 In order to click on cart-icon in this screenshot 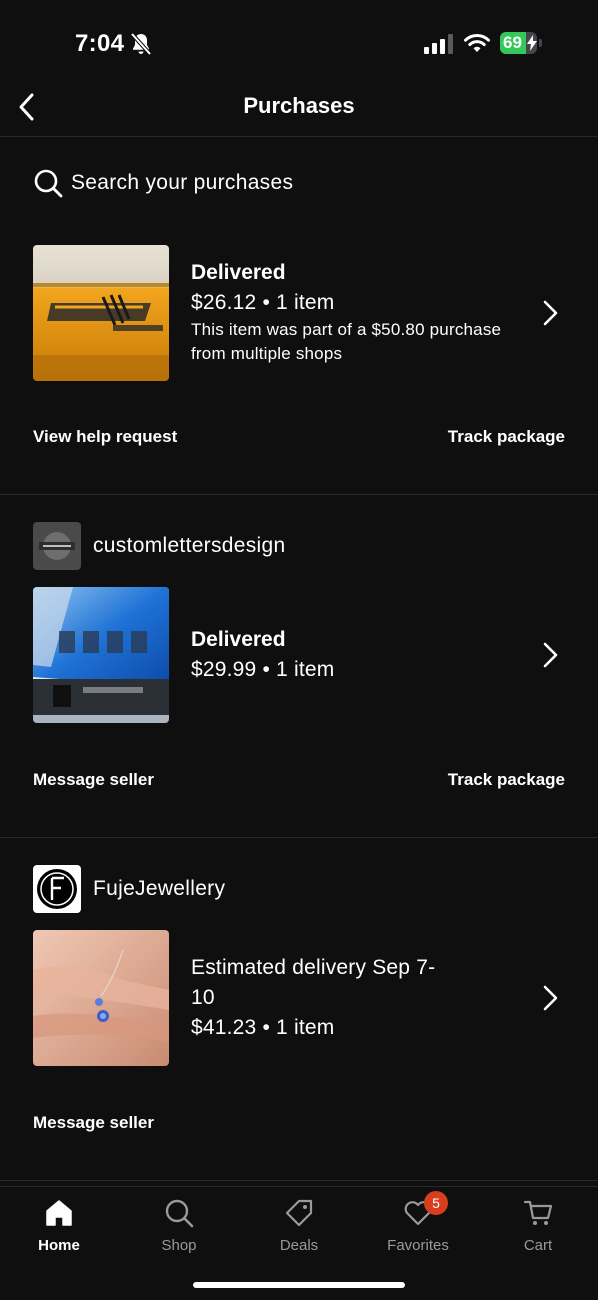, I will do `click(538, 1212)`.